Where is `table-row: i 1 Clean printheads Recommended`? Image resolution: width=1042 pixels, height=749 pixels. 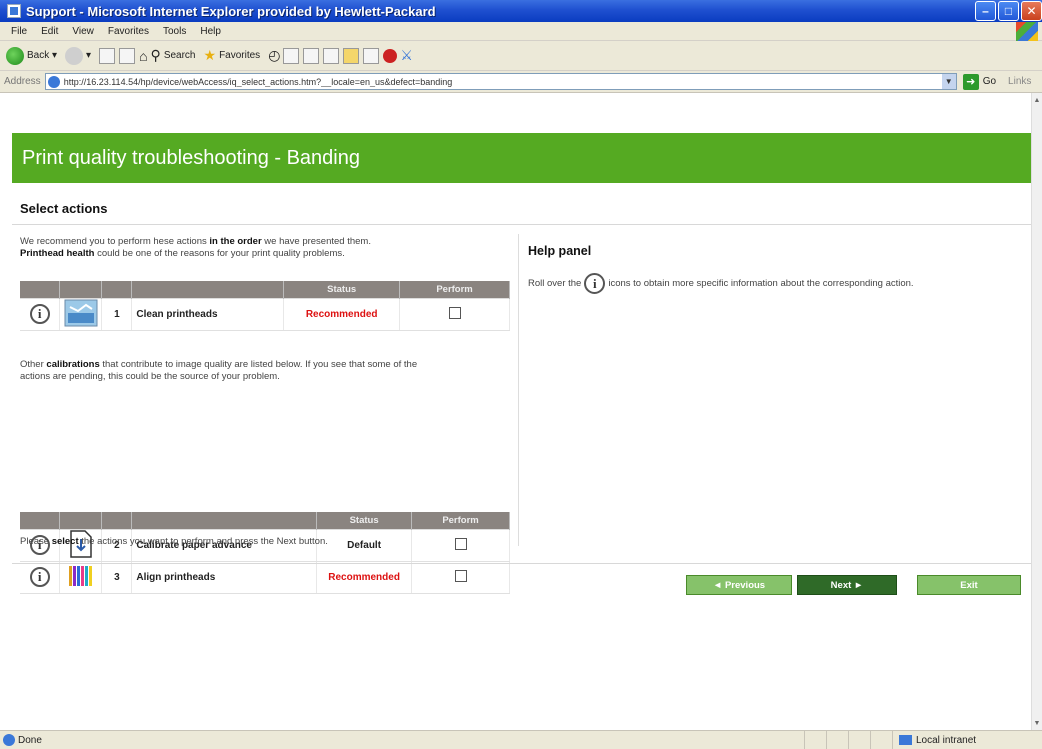 table-row: i 1 Clean printheads Recommended is located at coordinates (265, 314).